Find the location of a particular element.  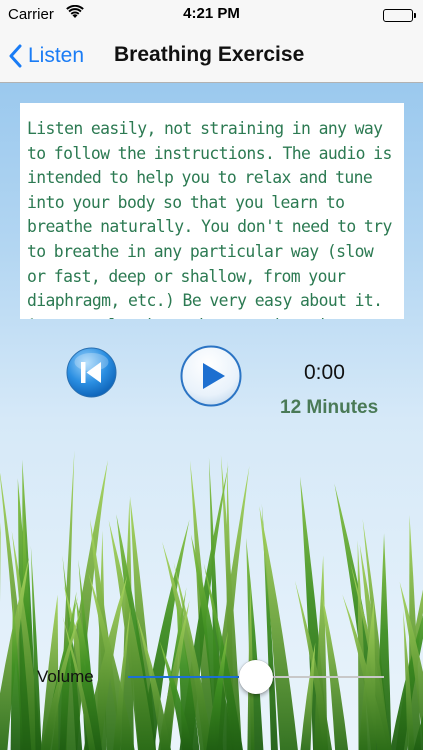

volume-slider is located at coordinates (256, 677).